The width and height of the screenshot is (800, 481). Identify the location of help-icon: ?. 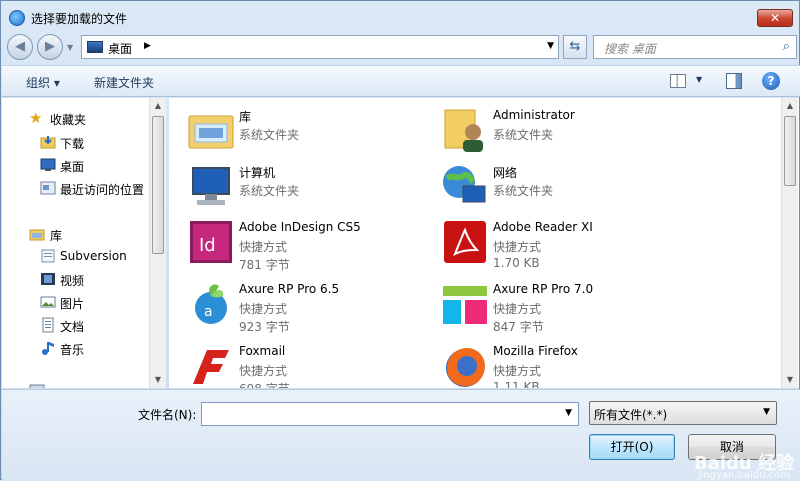
(771, 81).